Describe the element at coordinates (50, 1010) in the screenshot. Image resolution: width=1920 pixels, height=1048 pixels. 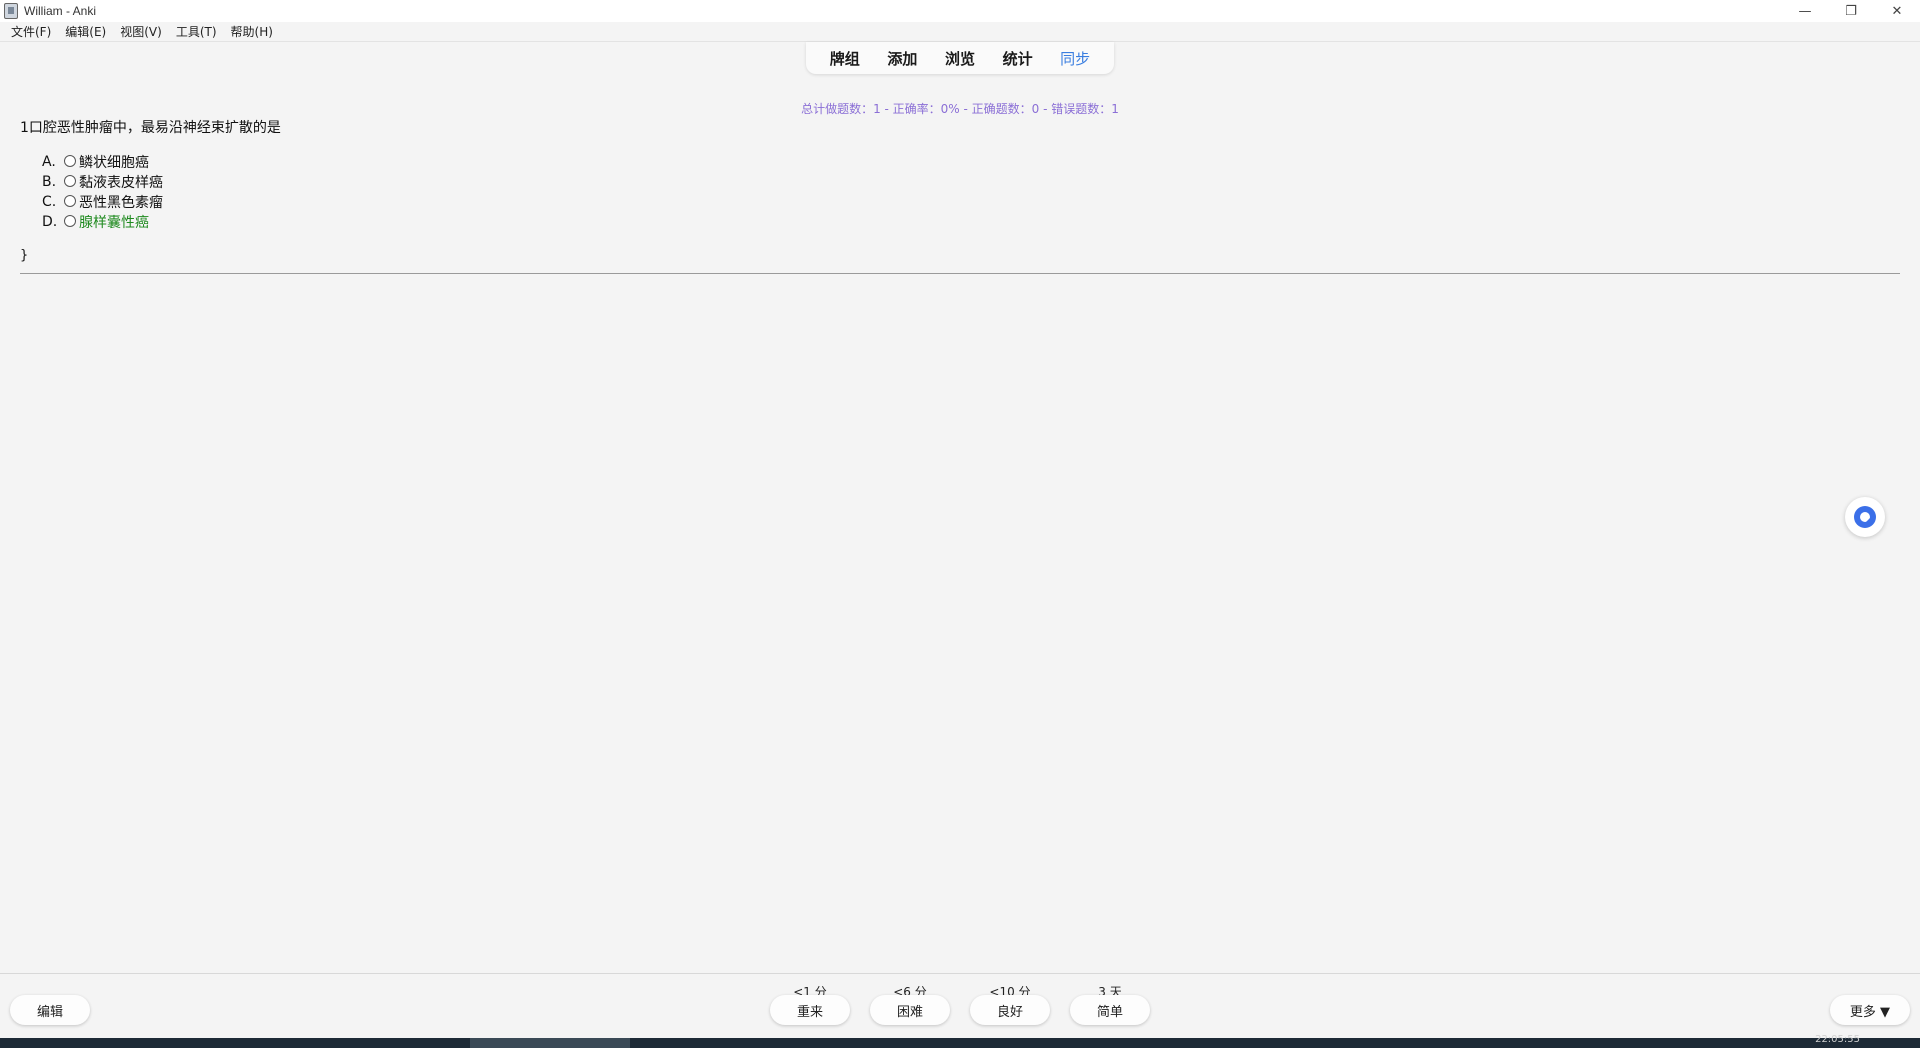
I see `edit-button: 编辑` at that location.